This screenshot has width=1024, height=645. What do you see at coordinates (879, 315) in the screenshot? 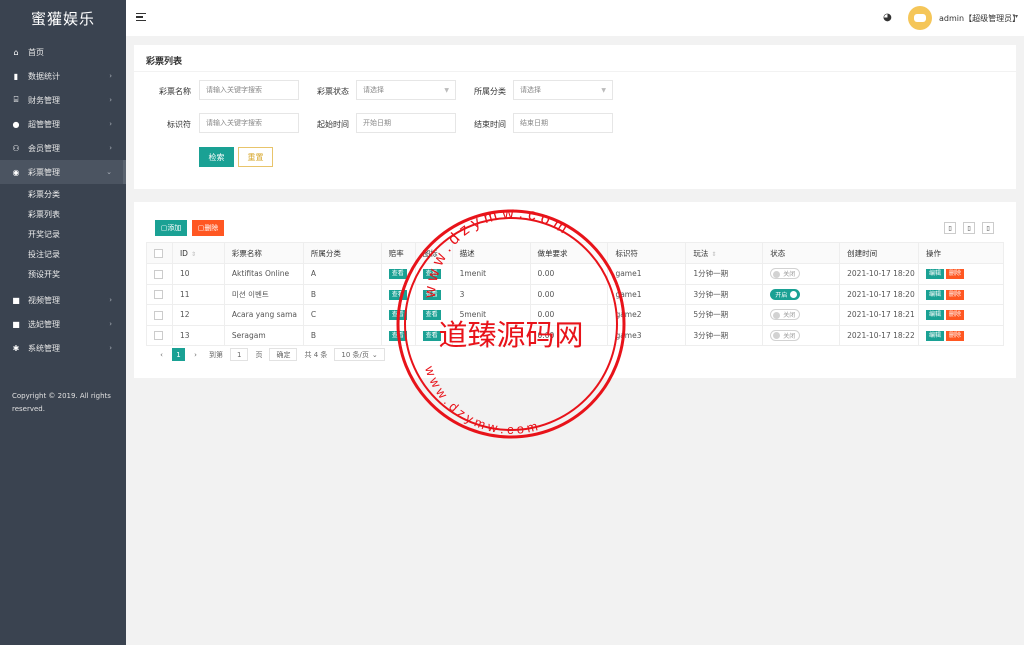
I see `cell-created: 2021-10-17 18:21` at bounding box center [879, 315].